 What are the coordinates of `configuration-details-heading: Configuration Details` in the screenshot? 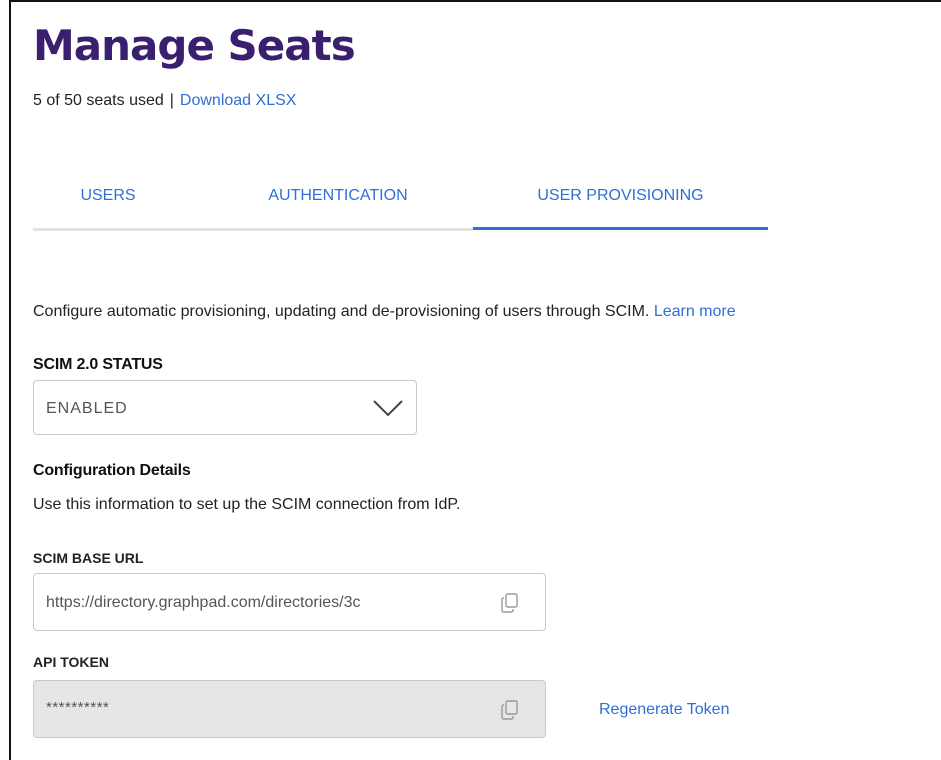 It's located at (112, 470).